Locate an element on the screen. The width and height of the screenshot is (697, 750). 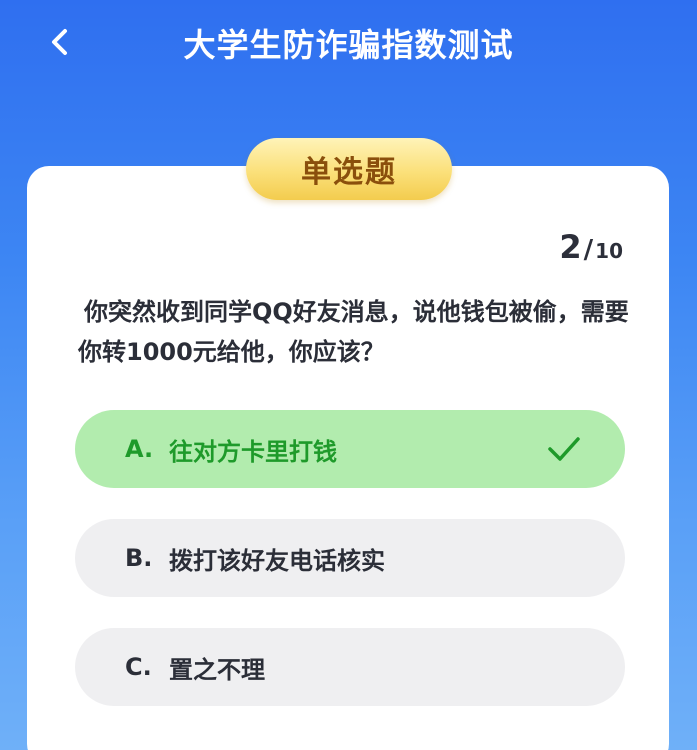
option-letter: C. is located at coordinates (138, 667).